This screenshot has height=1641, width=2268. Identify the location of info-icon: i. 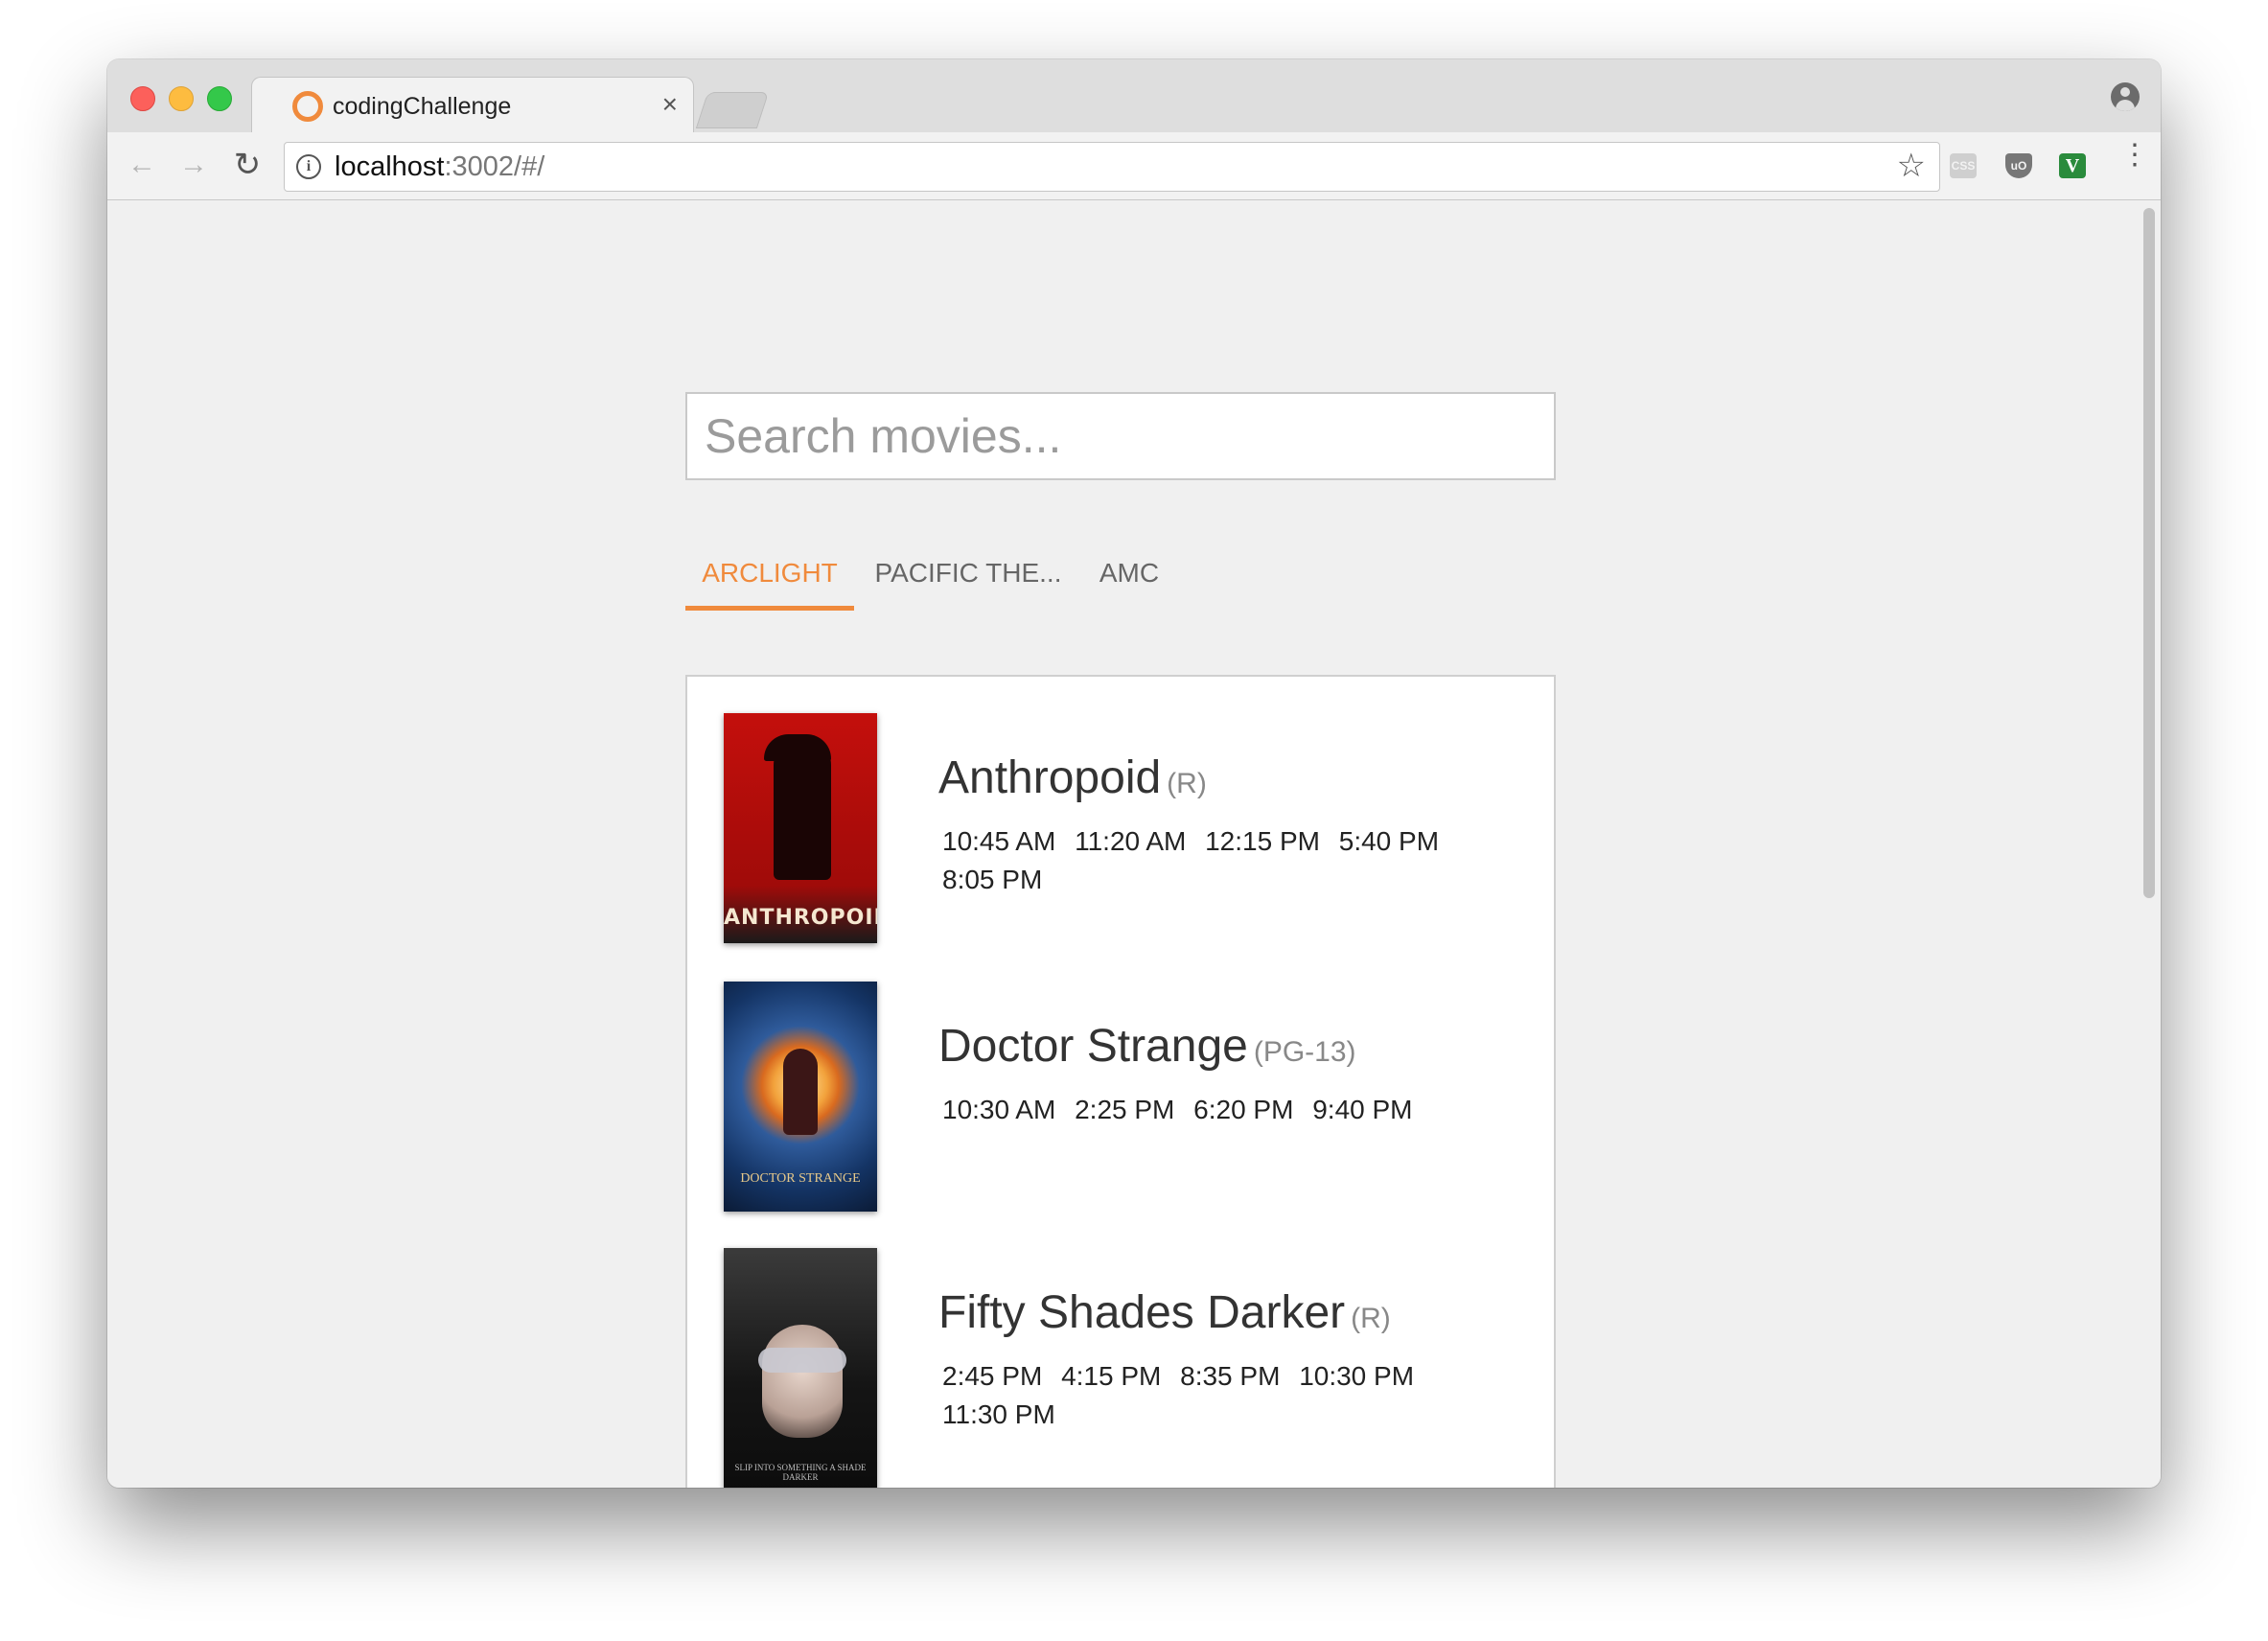
(308, 167).